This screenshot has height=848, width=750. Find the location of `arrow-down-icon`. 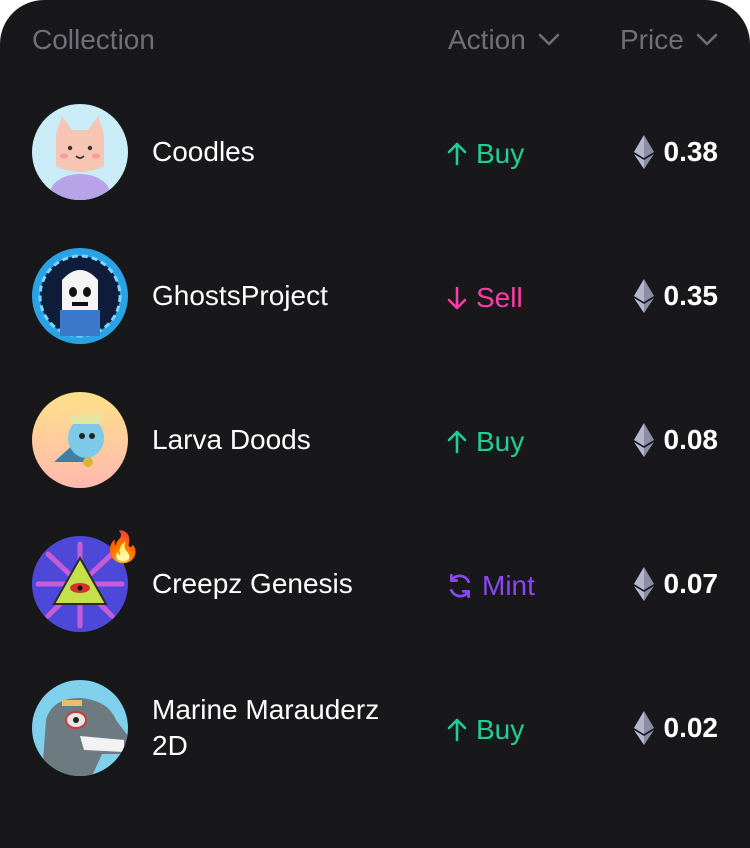

arrow-down-icon is located at coordinates (457, 298).